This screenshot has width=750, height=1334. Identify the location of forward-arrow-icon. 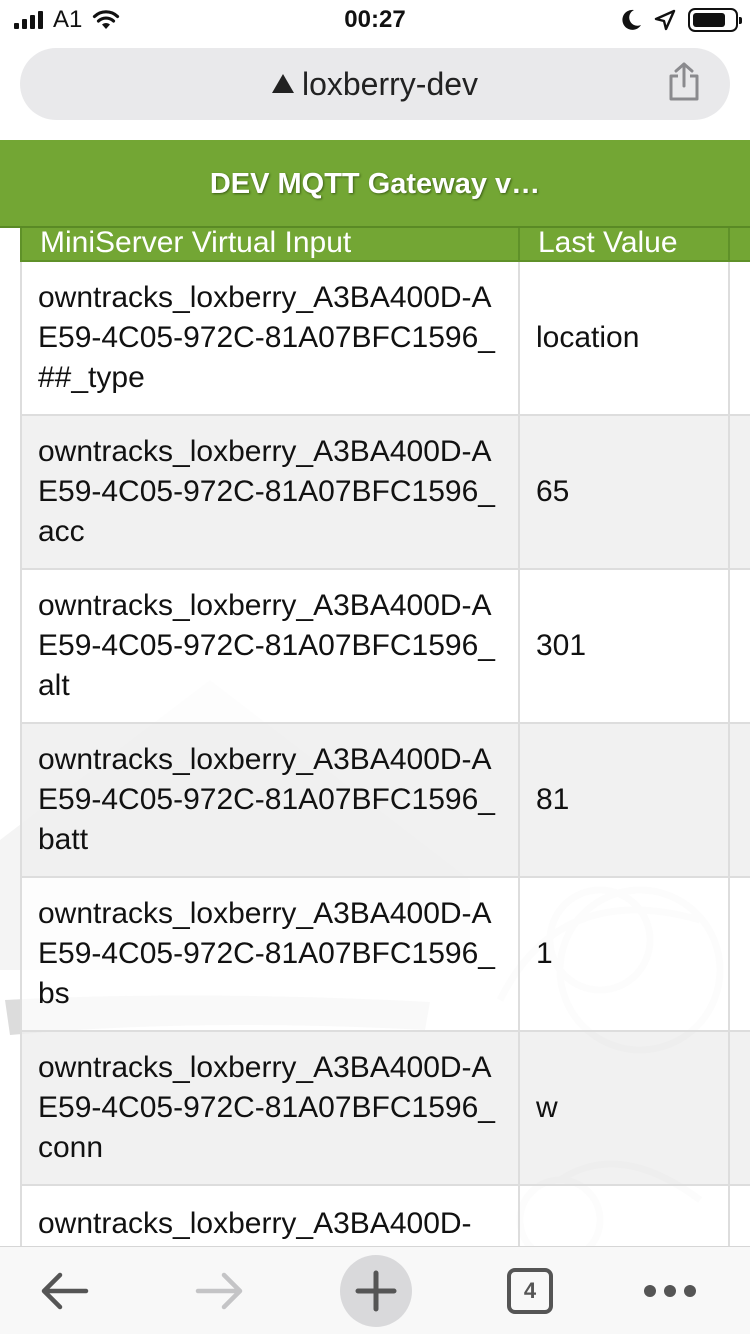
(219, 1291).